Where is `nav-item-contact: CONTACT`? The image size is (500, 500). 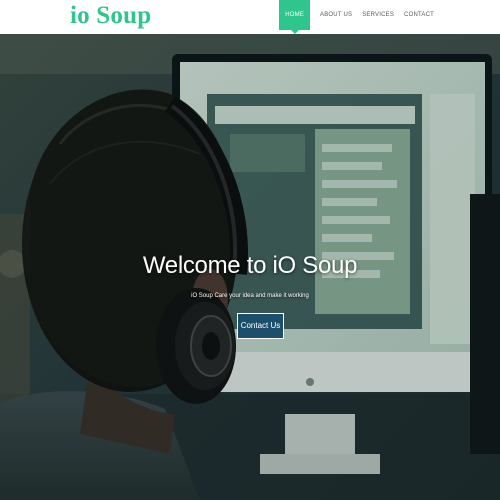 nav-item-contact: CONTACT is located at coordinates (419, 15).